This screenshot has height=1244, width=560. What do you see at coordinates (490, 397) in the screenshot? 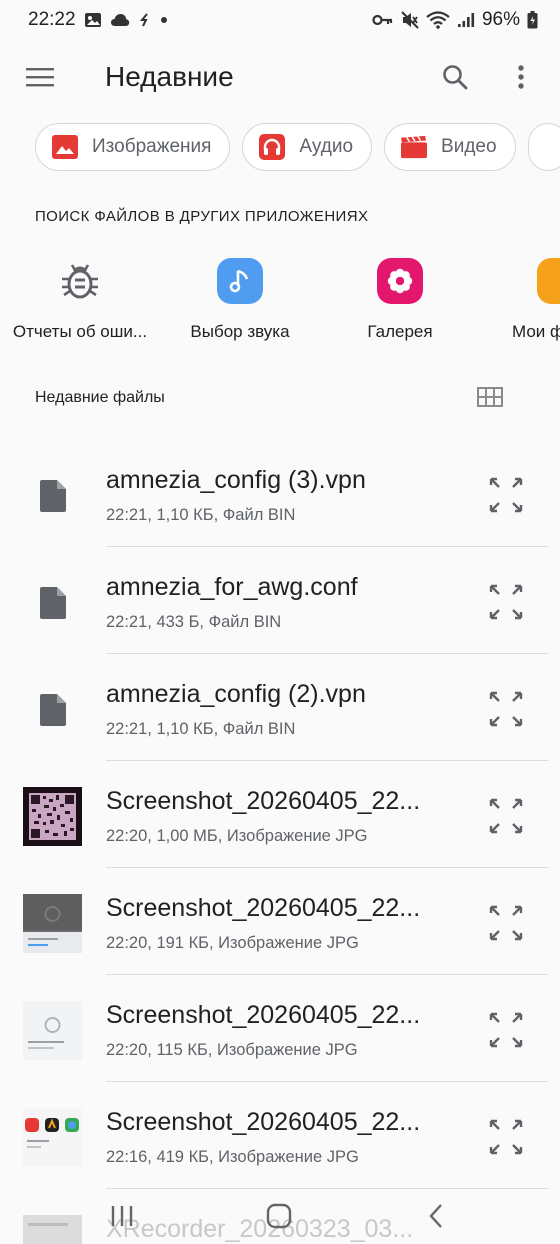
I see `grid-view-icon` at bounding box center [490, 397].